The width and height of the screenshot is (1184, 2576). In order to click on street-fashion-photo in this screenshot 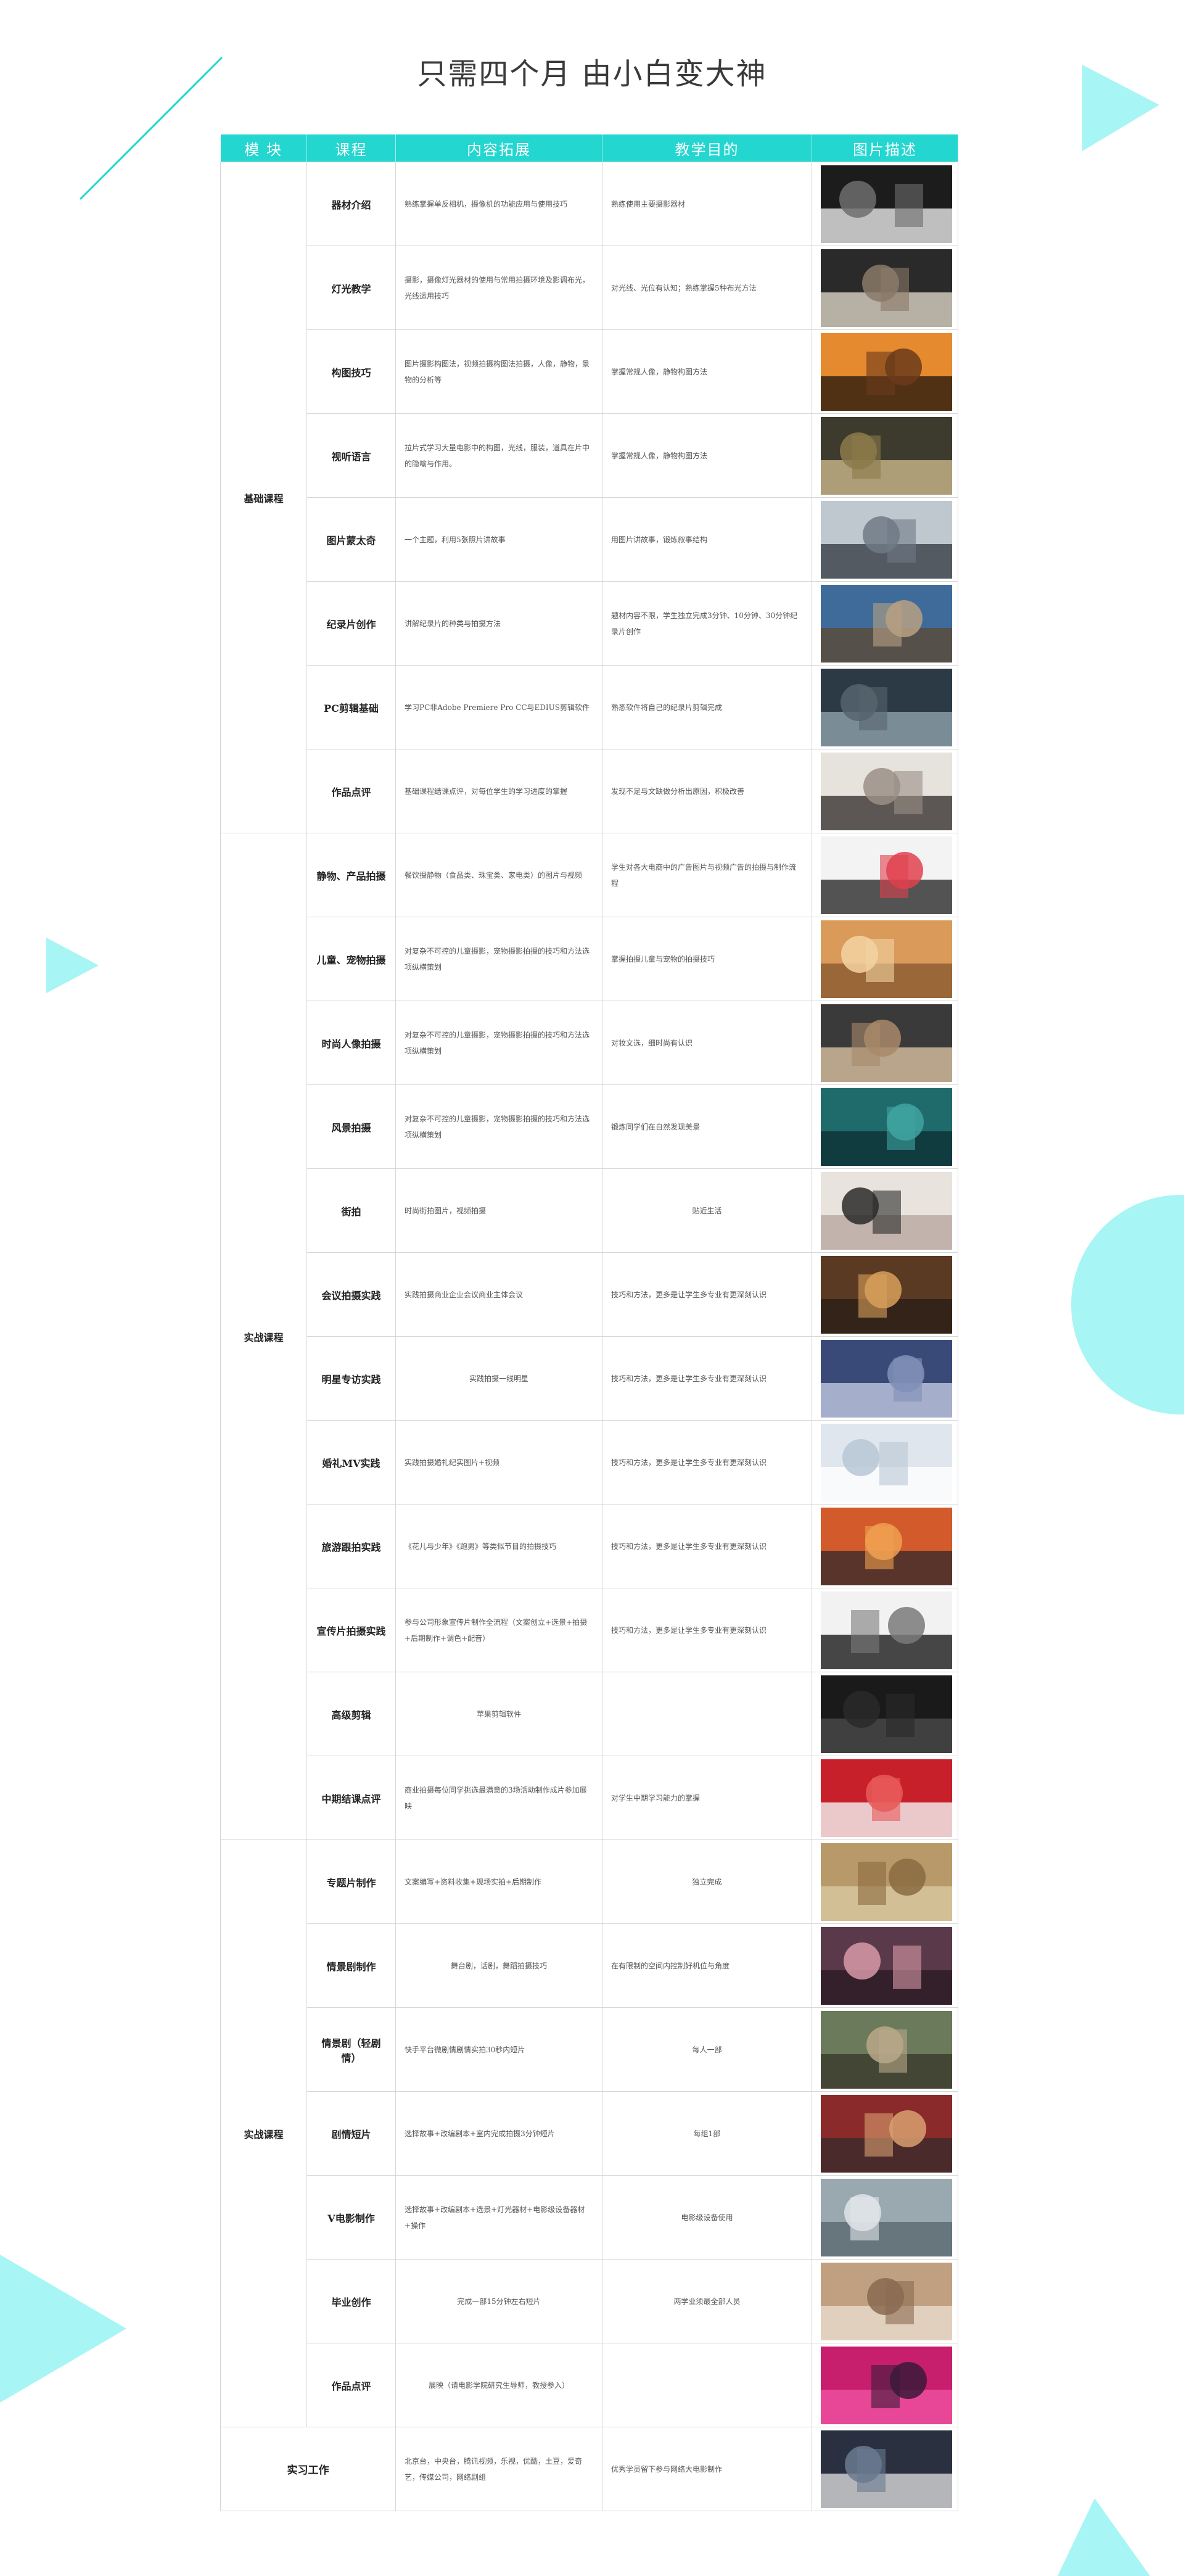, I will do `click(887, 1210)`.